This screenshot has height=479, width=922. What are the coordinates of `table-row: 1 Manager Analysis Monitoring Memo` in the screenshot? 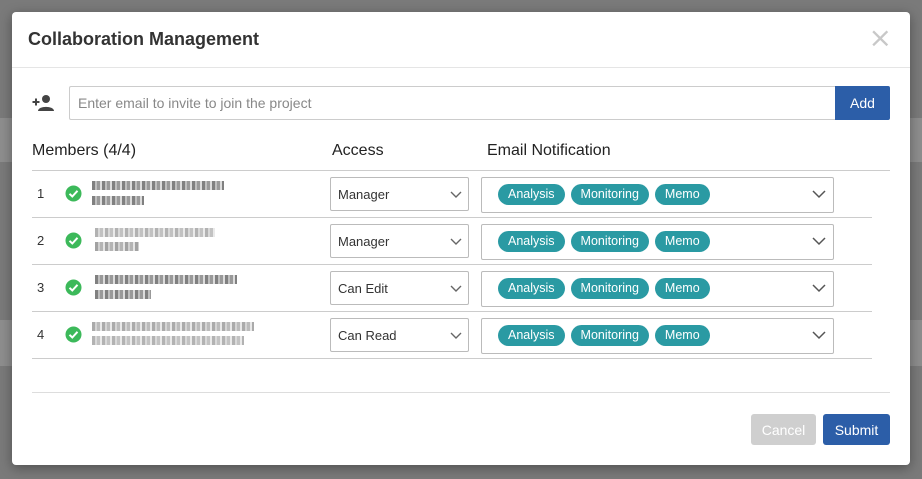 It's located at (452, 194).